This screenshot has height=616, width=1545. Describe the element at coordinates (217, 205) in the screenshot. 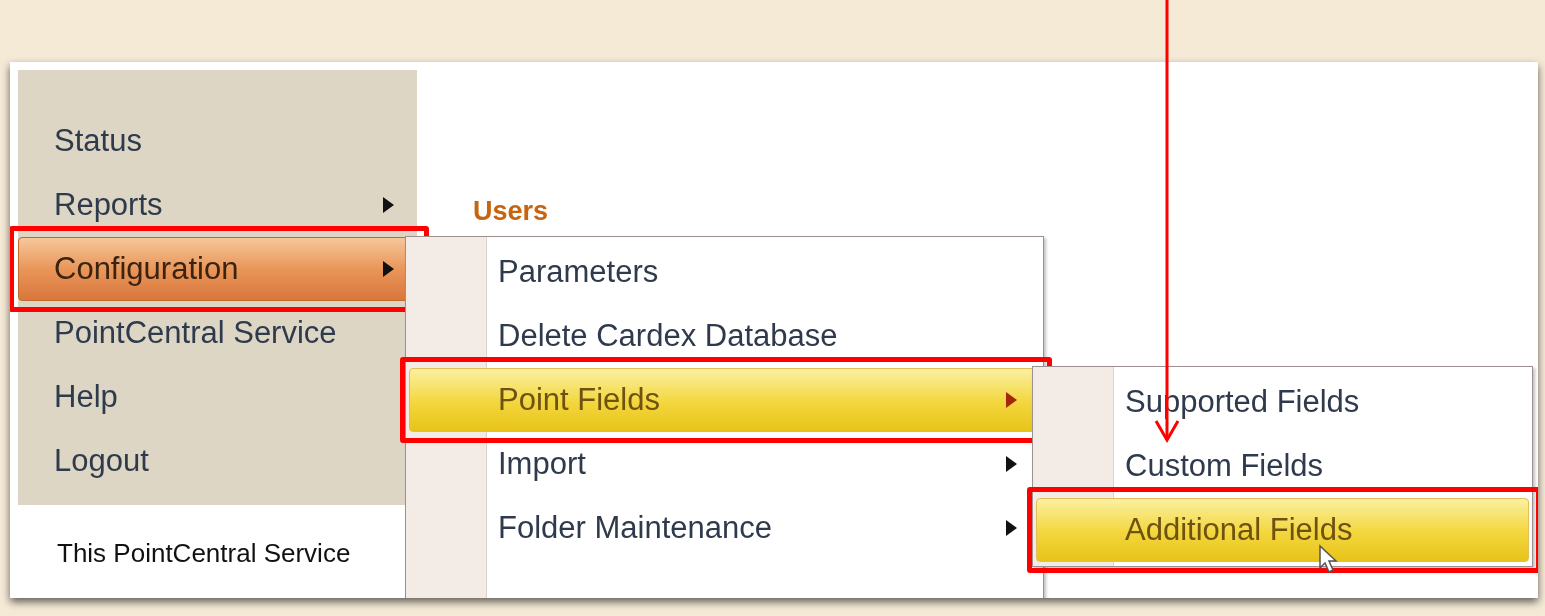

I see `menu-item: Reports` at that location.